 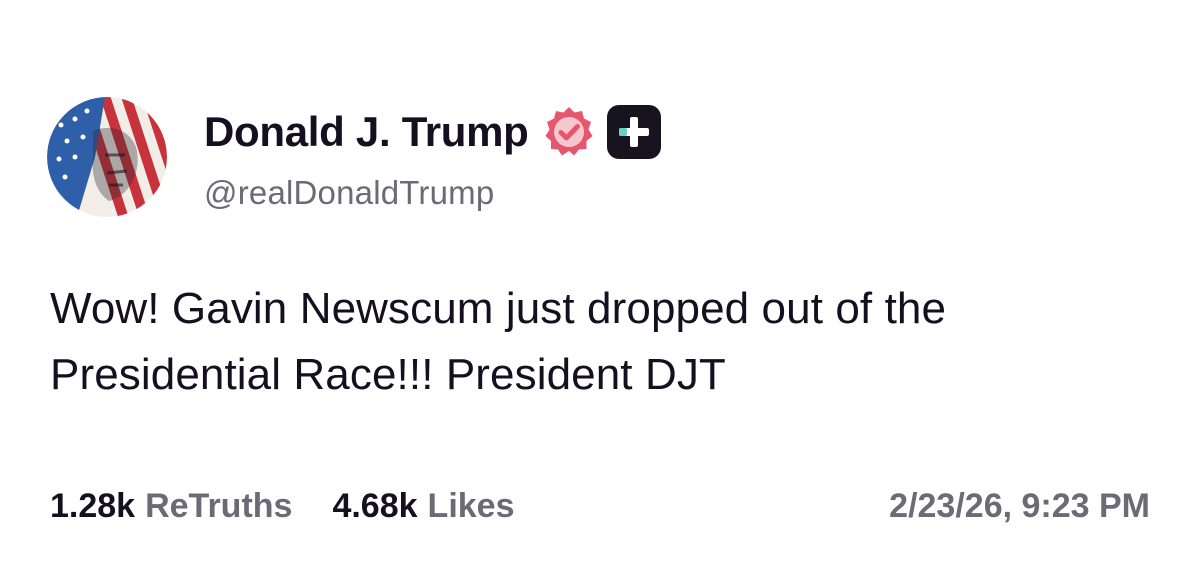 I want to click on retruths-label: ReTruths, so click(x=219, y=505).